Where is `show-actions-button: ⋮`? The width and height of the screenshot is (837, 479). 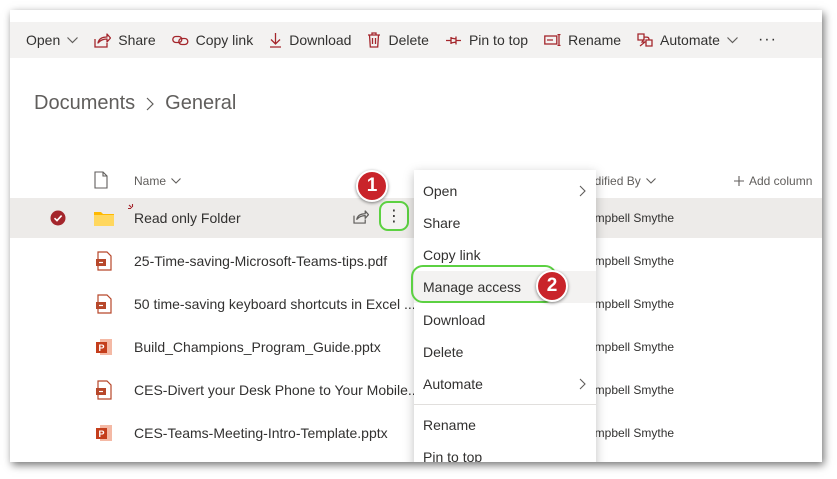 show-actions-button: ⋮ is located at coordinates (394, 216).